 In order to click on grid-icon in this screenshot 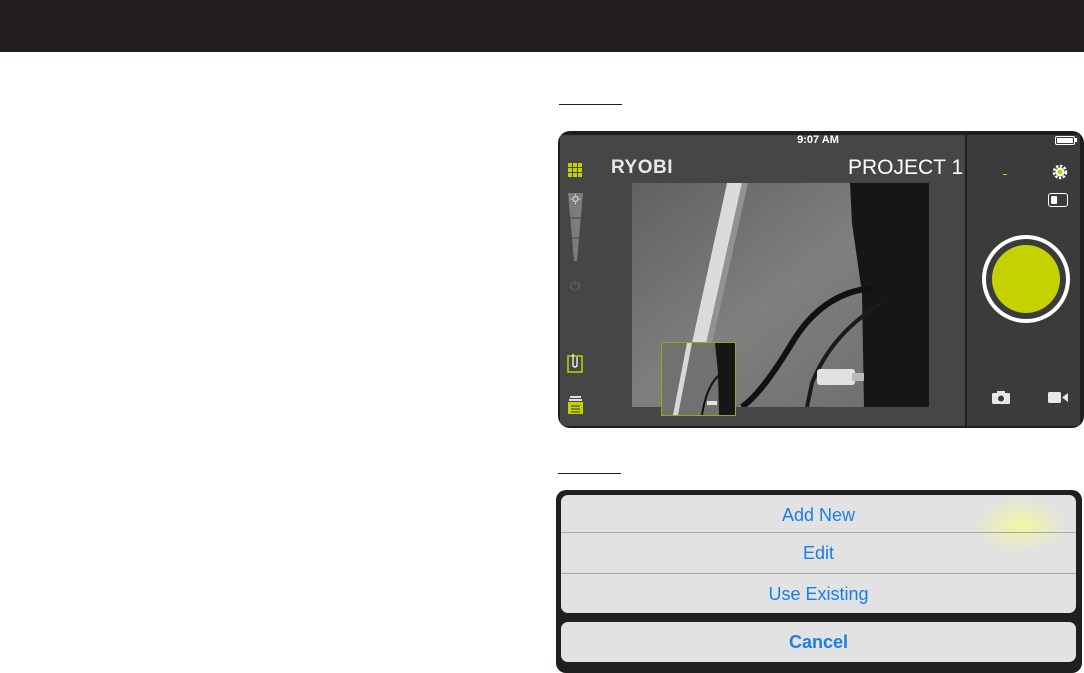, I will do `click(575, 170)`.